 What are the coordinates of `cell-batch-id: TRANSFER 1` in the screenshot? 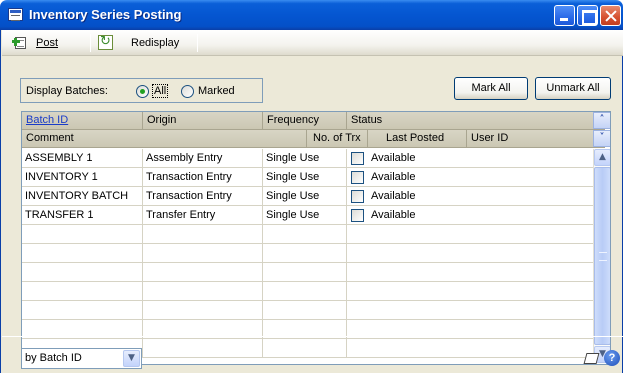 It's located at (82, 215).